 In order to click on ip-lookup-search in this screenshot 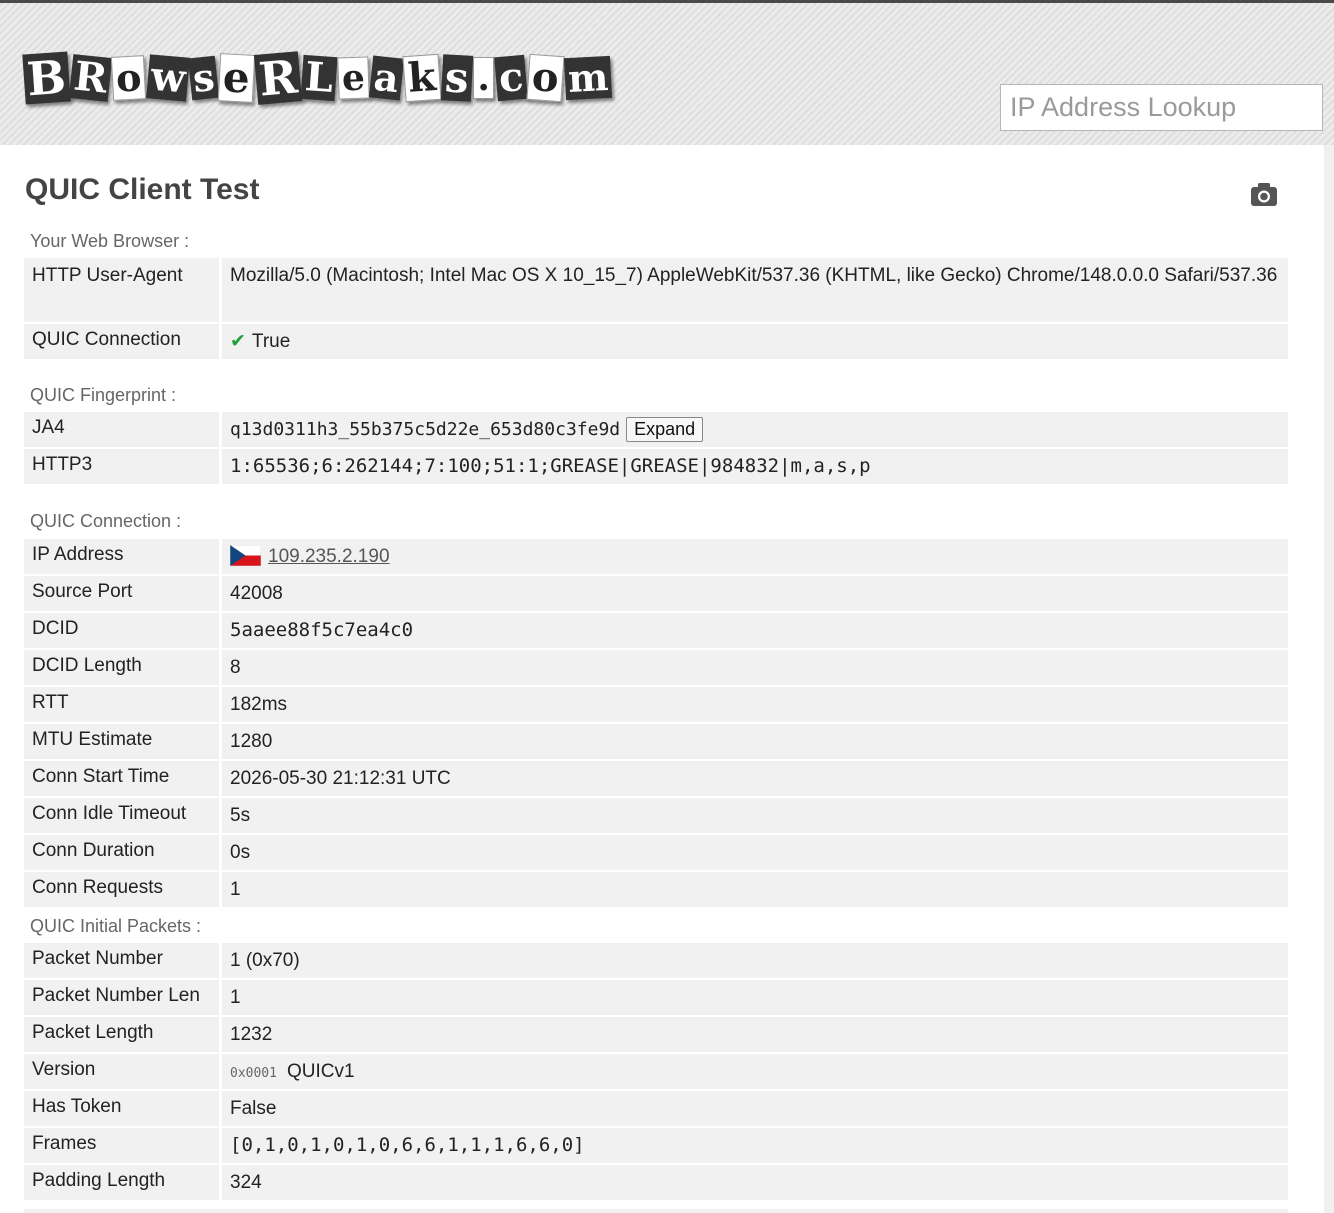, I will do `click(1167, 107)`.